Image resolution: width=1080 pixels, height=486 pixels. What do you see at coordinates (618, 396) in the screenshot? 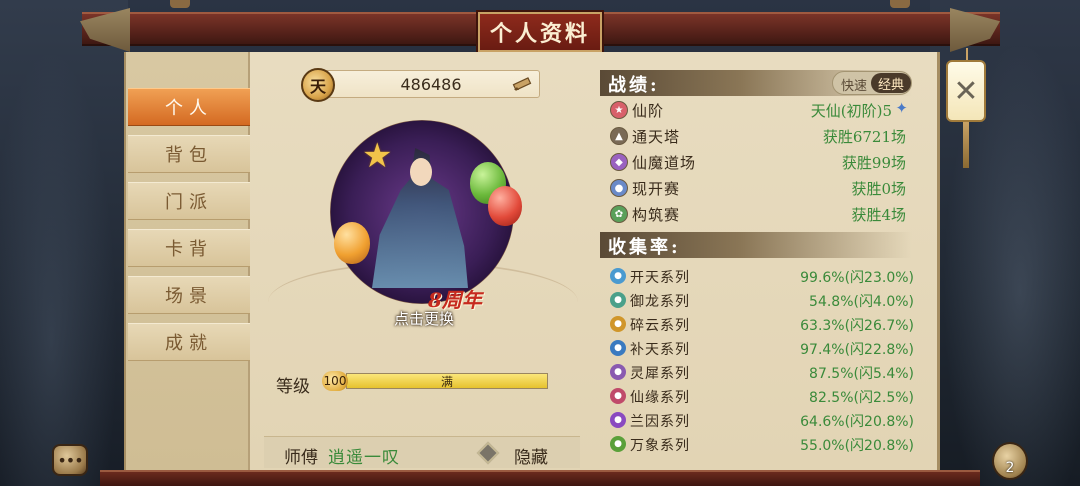
I see `xianyuan-series-icon: ●` at bounding box center [618, 396].